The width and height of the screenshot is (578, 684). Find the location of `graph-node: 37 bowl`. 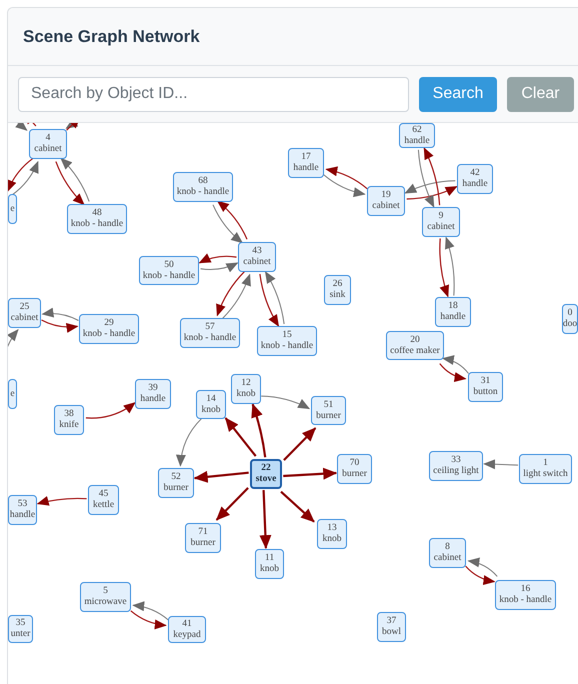

graph-node: 37 bowl is located at coordinates (391, 627).